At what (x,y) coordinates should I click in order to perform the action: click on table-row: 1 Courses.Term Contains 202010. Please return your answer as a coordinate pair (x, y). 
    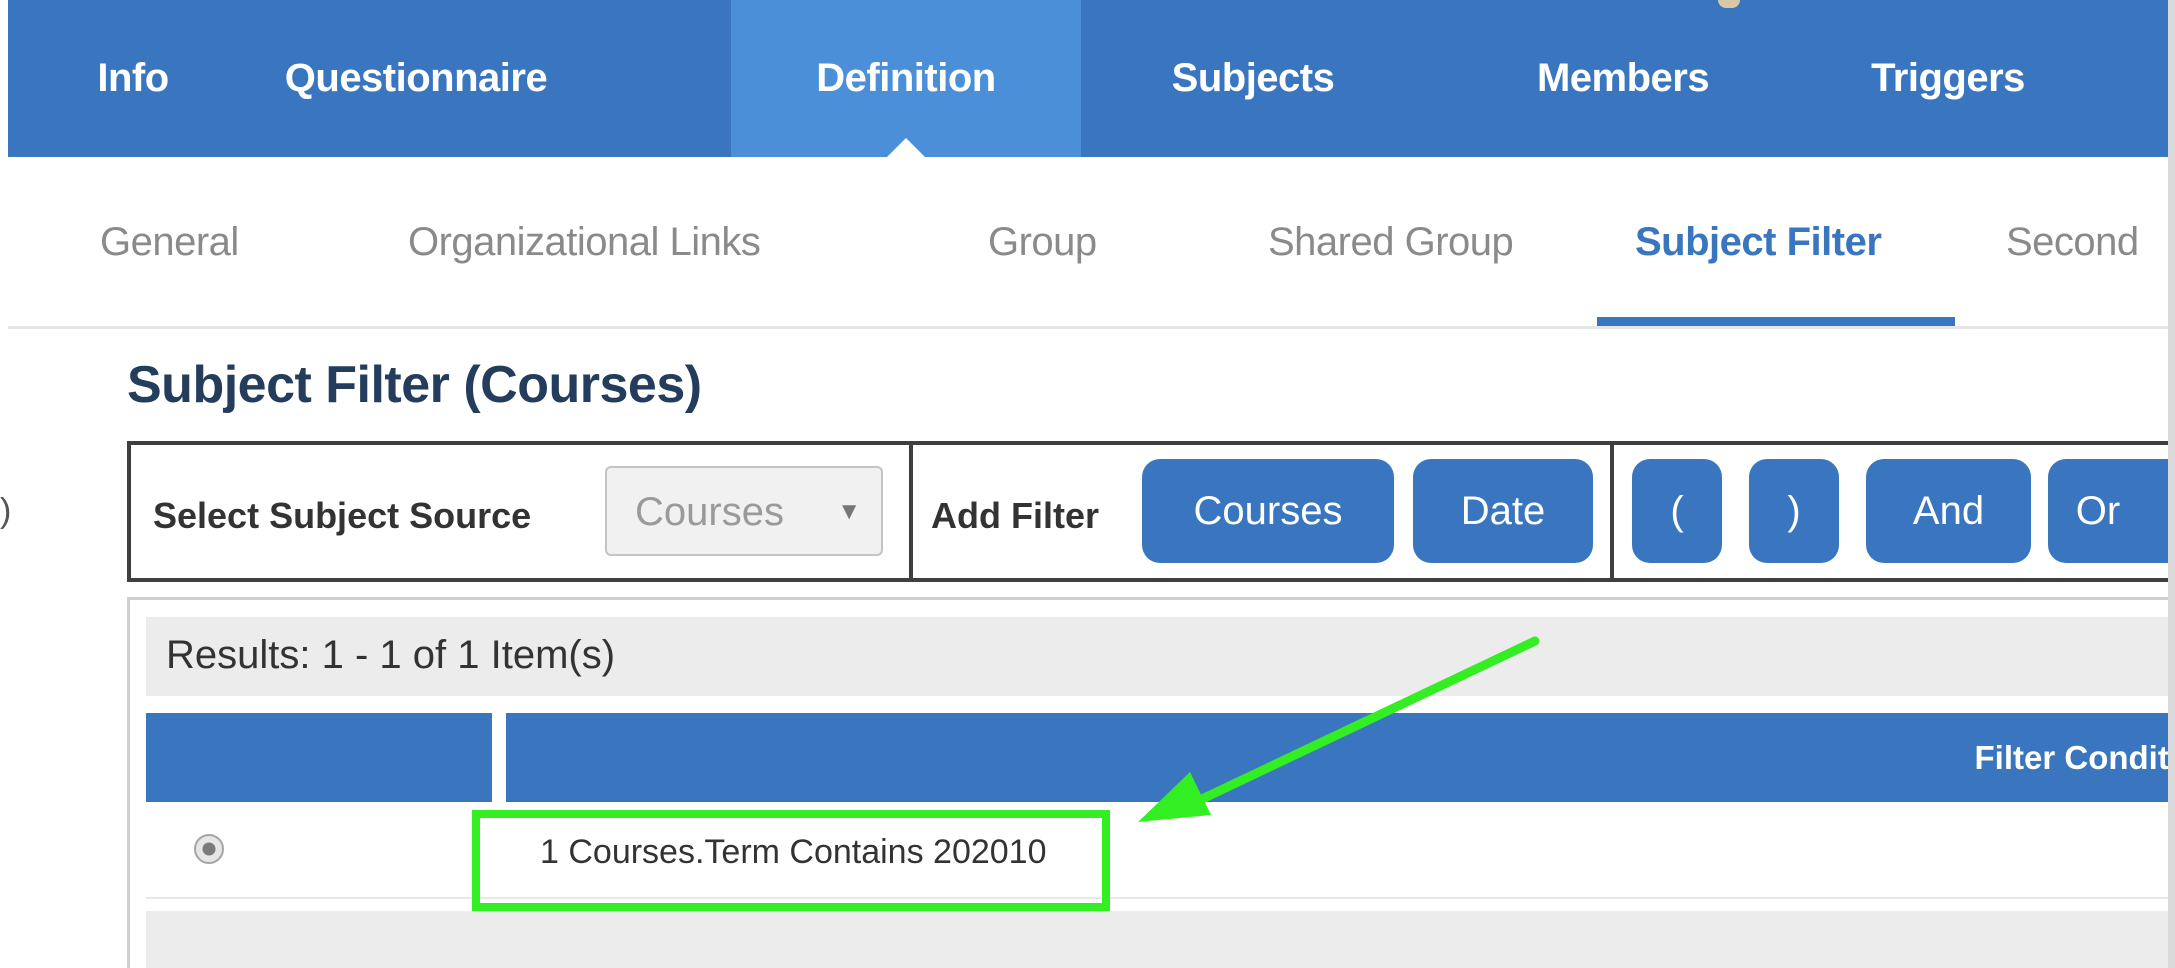
    Looking at the image, I should click on (1160, 850).